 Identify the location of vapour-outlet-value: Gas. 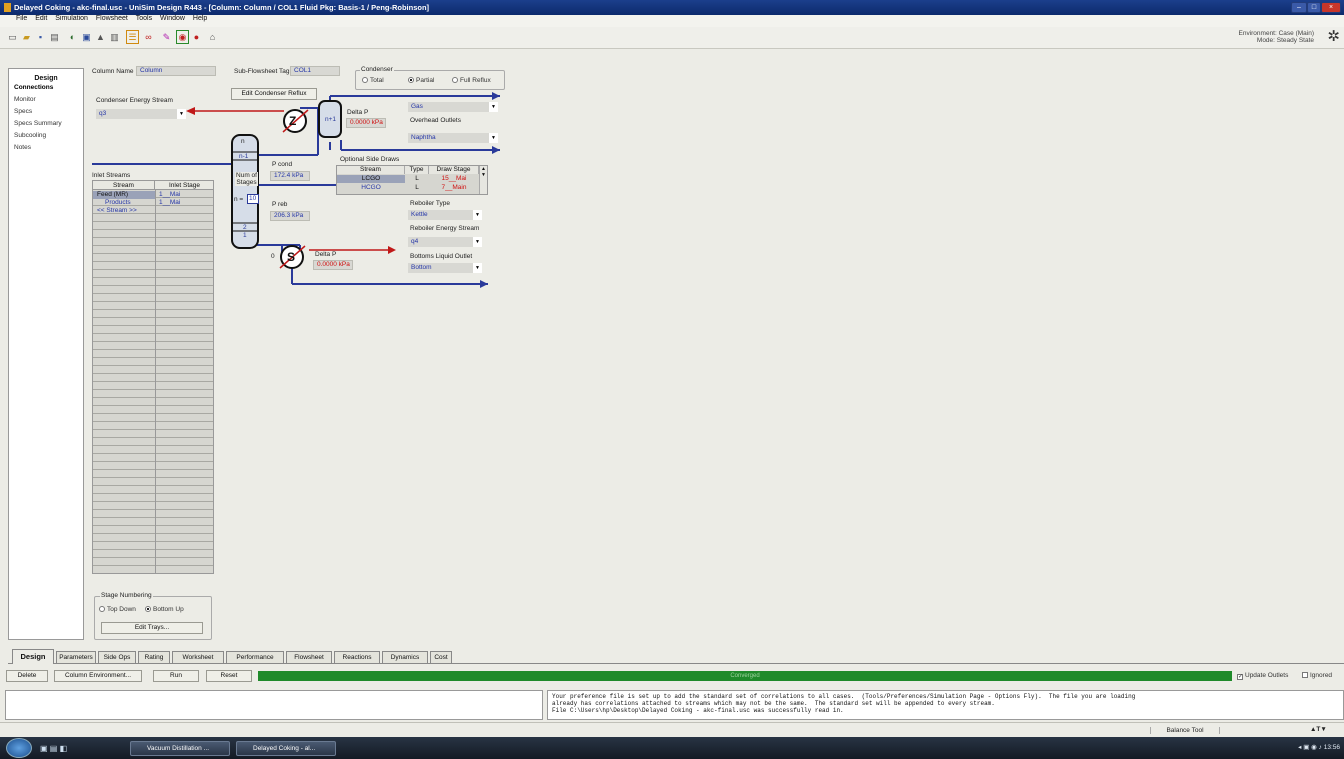
(417, 106).